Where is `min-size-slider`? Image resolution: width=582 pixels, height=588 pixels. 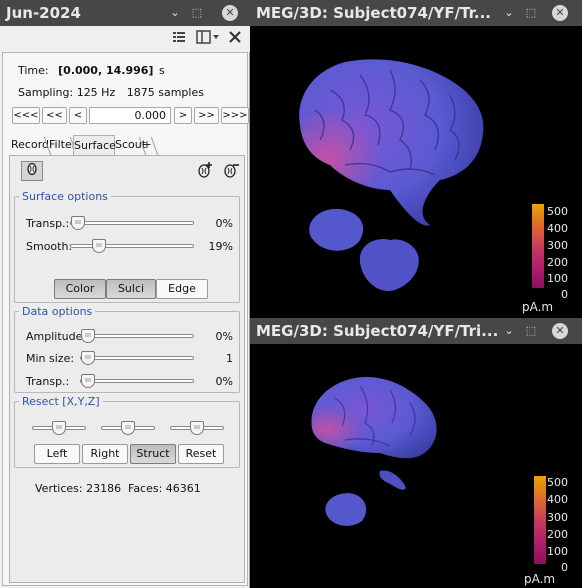
min-size-slider is located at coordinates (137, 358).